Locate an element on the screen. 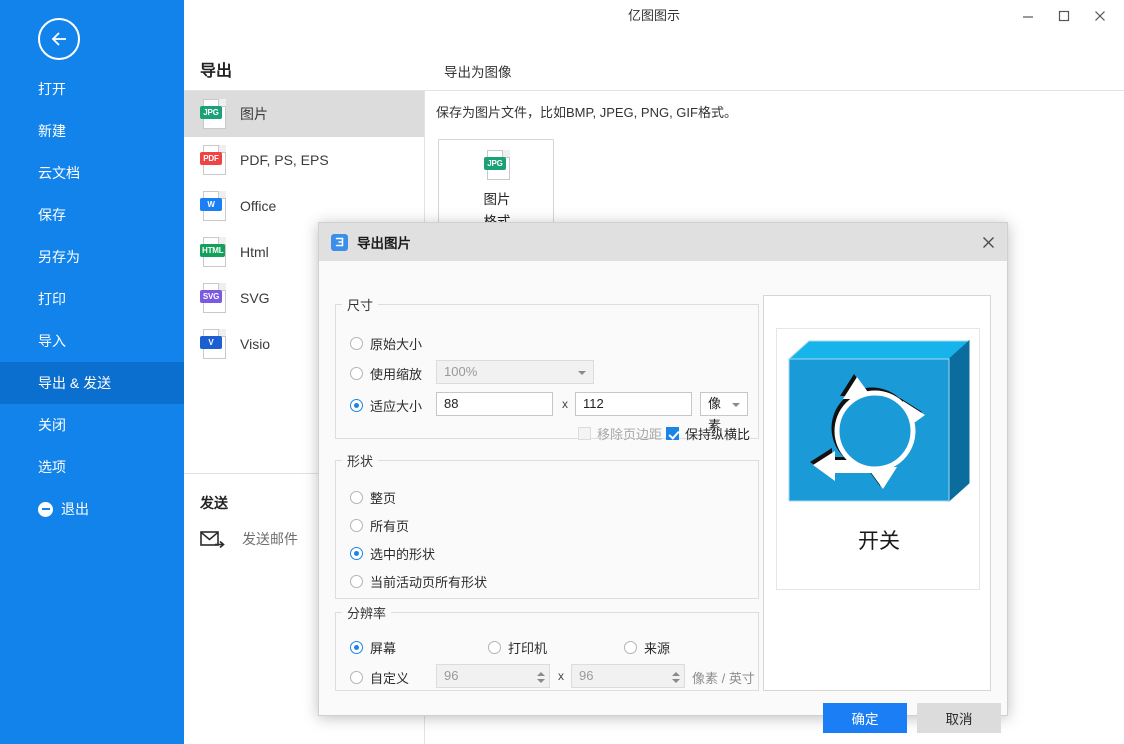 This screenshot has width=1124, height=744. dpi-y-stepper is located at coordinates (675, 677).